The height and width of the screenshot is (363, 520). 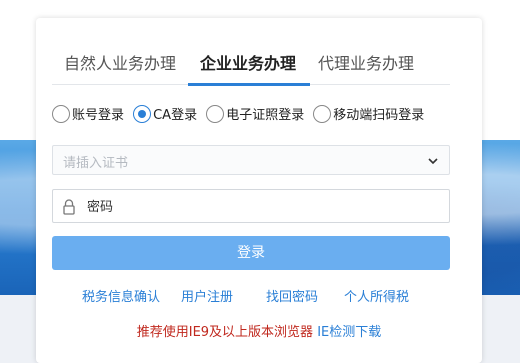 What do you see at coordinates (175, 115) in the screenshot?
I see `radio-label: CA登录` at bounding box center [175, 115].